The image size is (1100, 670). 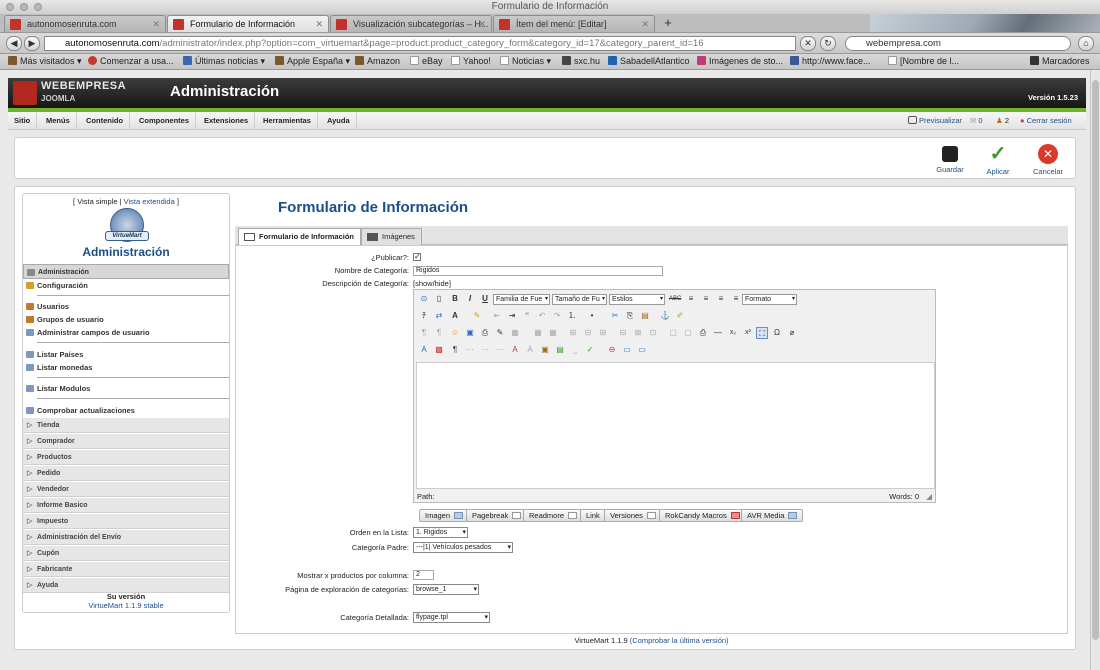 What do you see at coordinates (574, 23) in the screenshot?
I see `browser-tab: Ítem del menú: [Editar] ✕` at bounding box center [574, 23].